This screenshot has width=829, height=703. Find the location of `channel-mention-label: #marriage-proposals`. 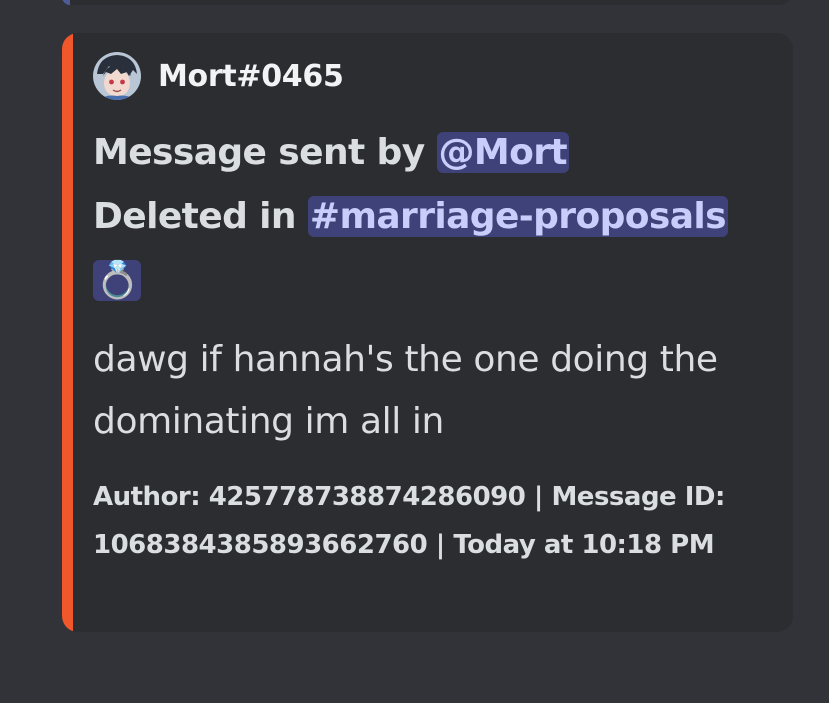

channel-mention-label: #marriage-proposals is located at coordinates (518, 216).